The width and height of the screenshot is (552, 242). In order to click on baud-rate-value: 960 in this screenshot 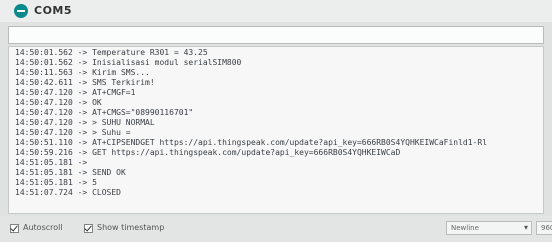, I will do `click(546, 228)`.